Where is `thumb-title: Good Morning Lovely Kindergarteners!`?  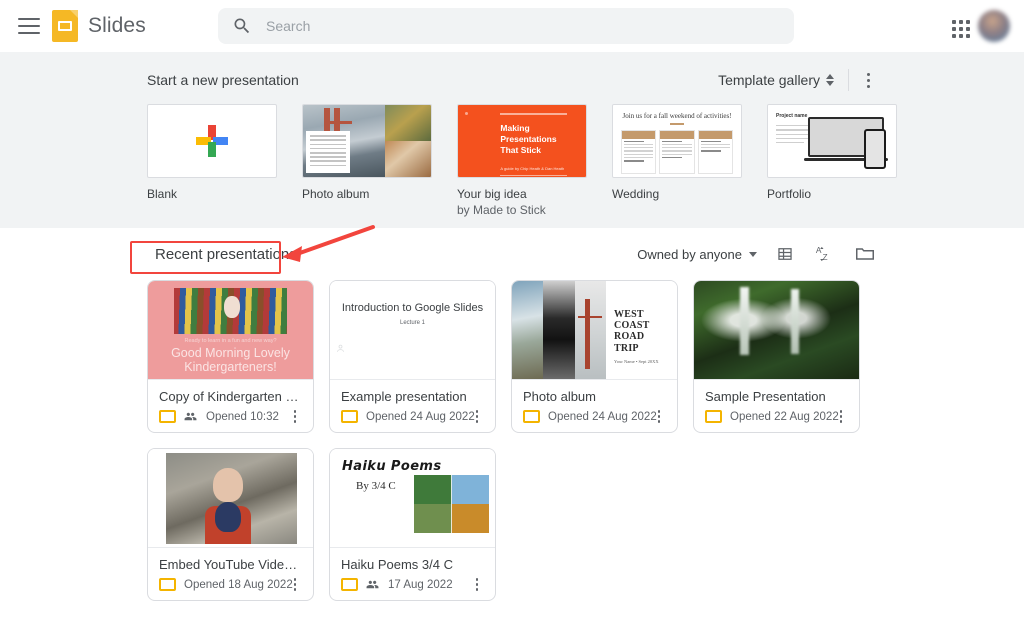 thumb-title: Good Morning Lovely Kindergarteners! is located at coordinates (230, 360).